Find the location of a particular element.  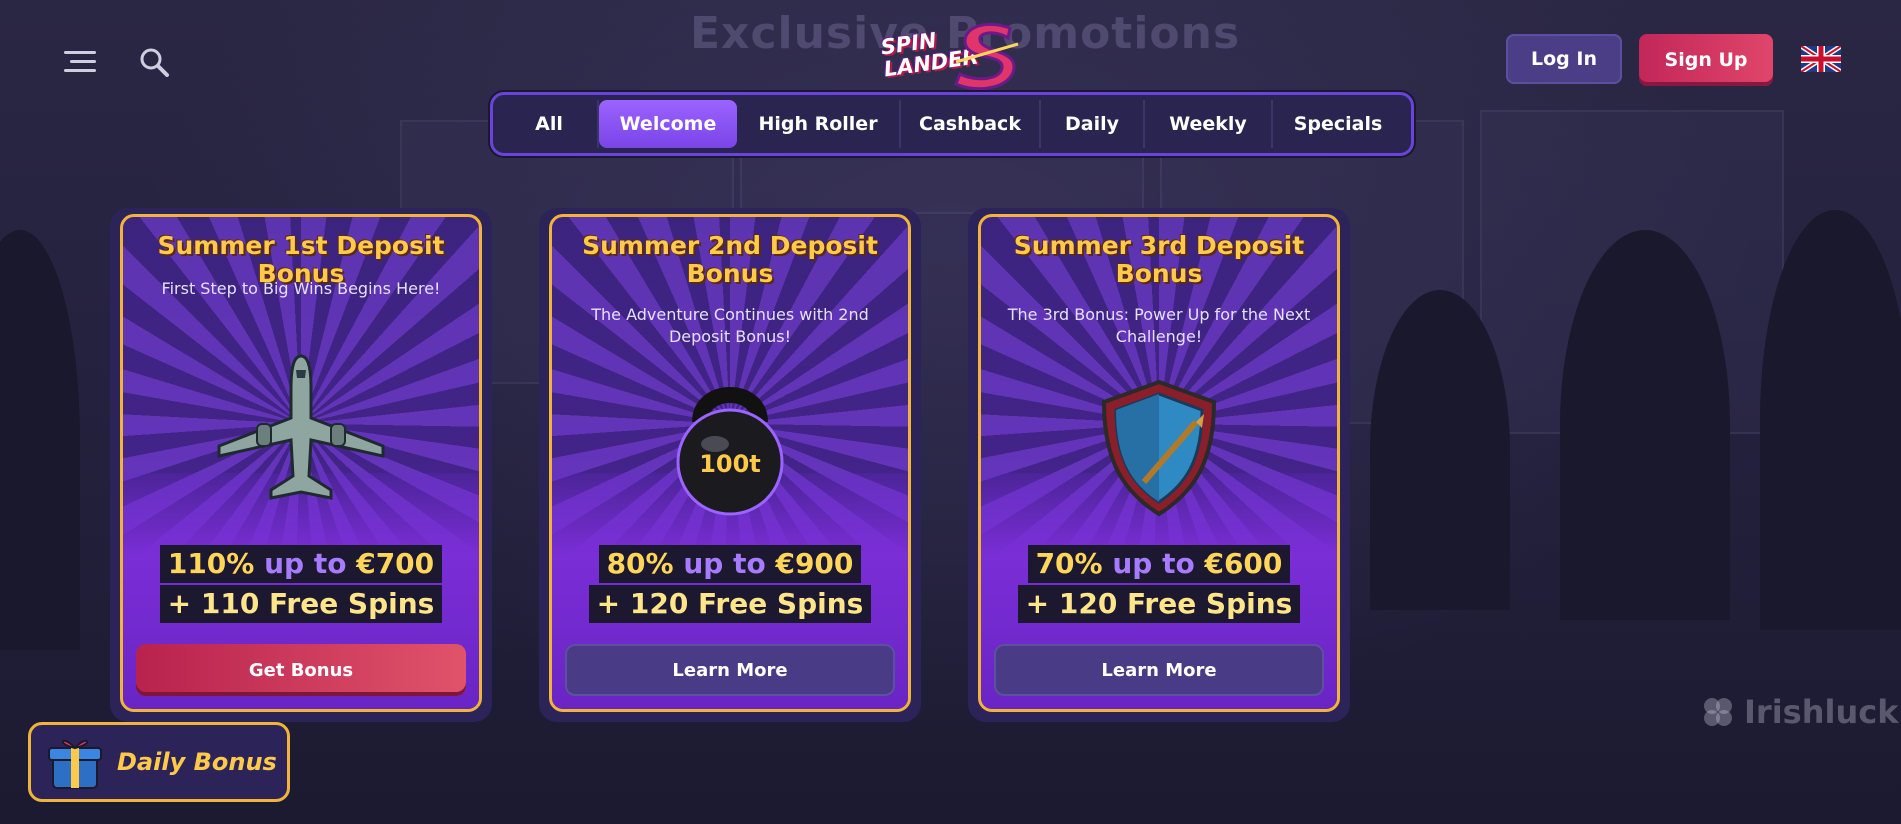

shield-icon is located at coordinates (1159, 457).